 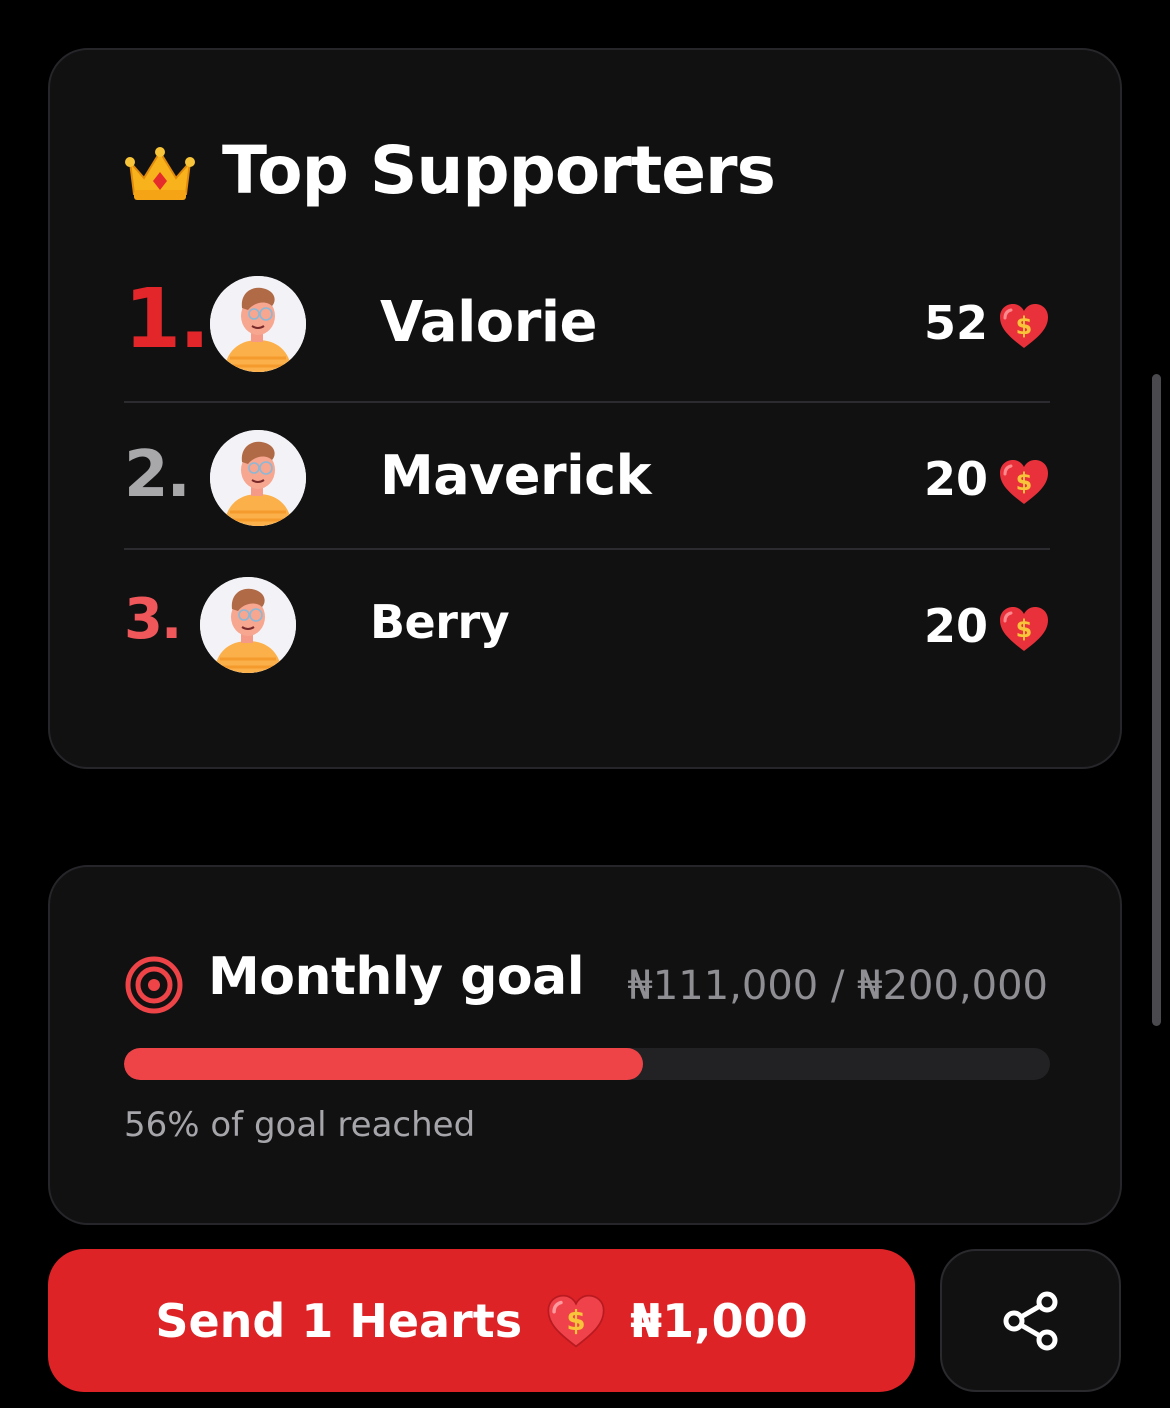 What do you see at coordinates (157, 475) in the screenshot?
I see `rank-number: 2.` at bounding box center [157, 475].